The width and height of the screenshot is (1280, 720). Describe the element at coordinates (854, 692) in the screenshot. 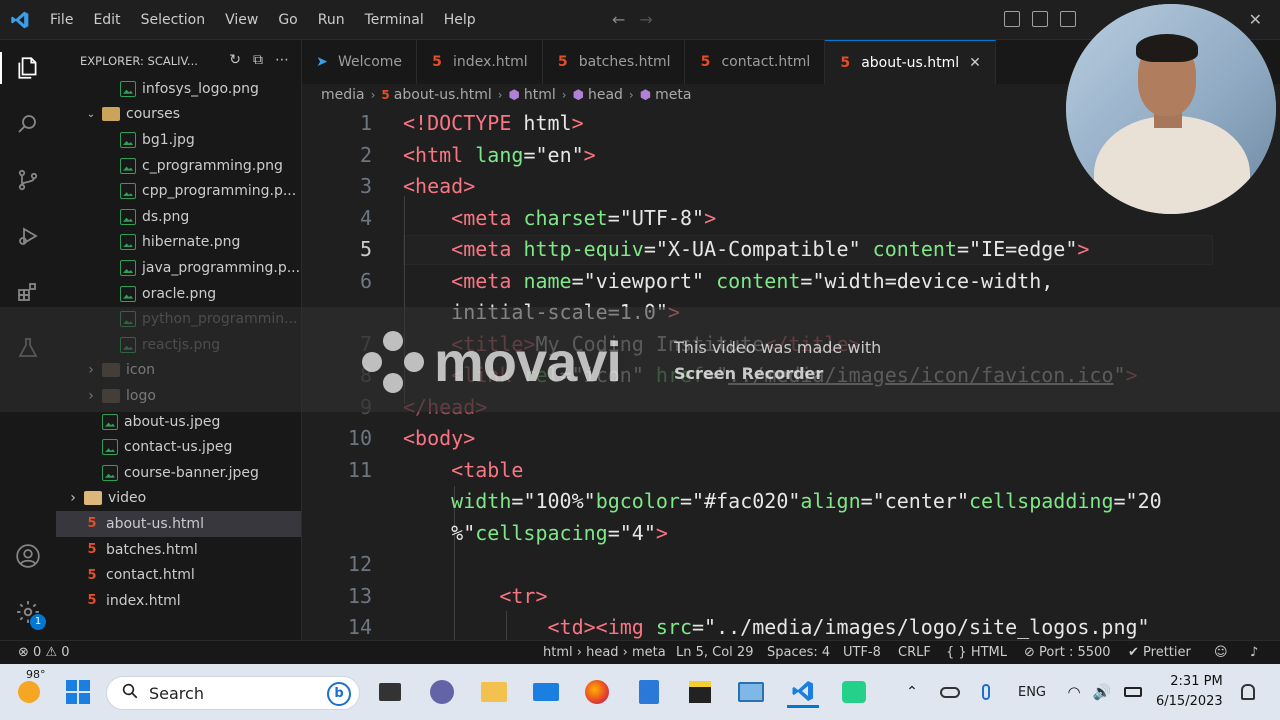

I see `screen-recorder-icon` at that location.